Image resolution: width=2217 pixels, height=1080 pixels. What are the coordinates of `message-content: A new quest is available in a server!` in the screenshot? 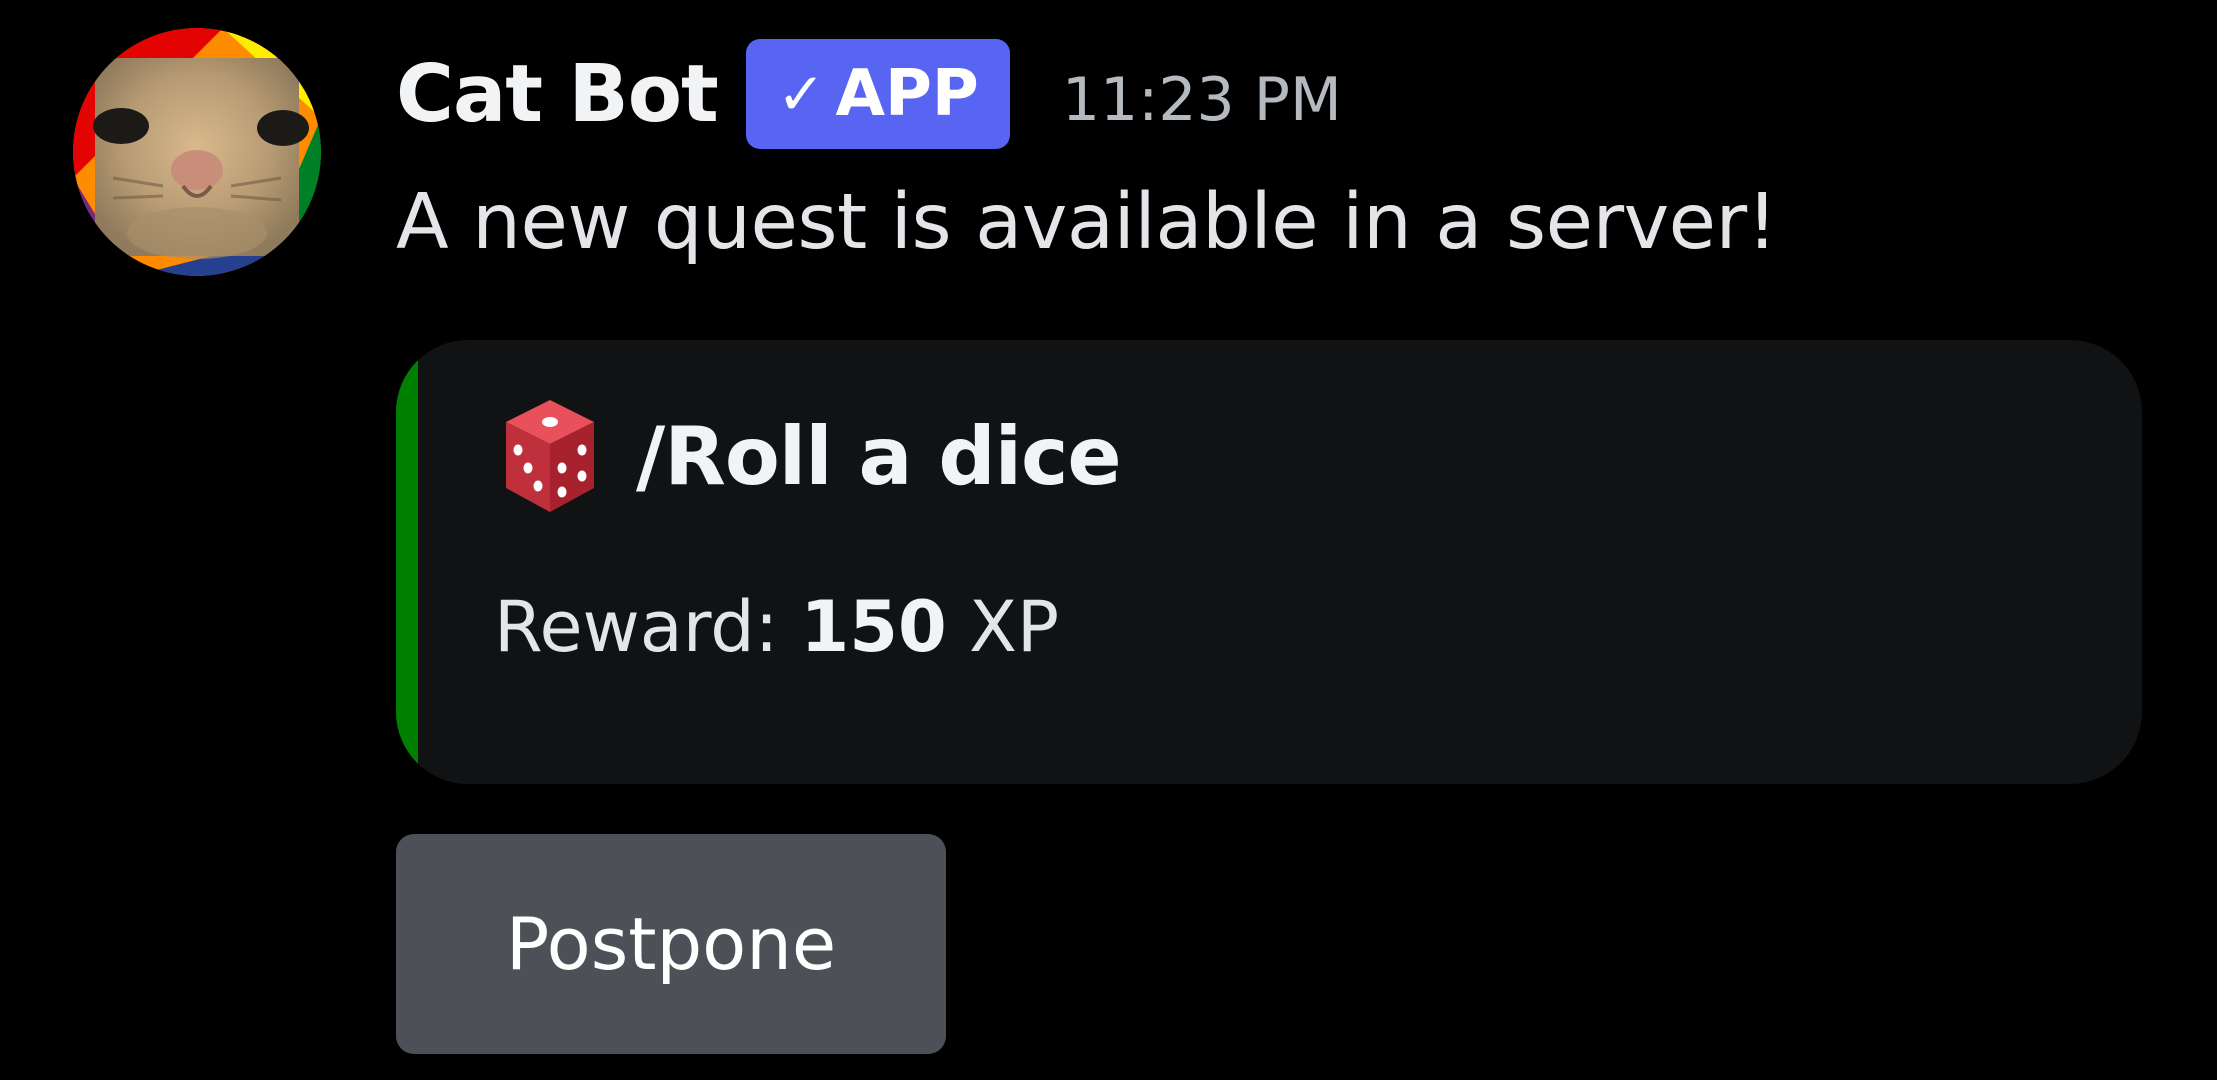 It's located at (1087, 222).